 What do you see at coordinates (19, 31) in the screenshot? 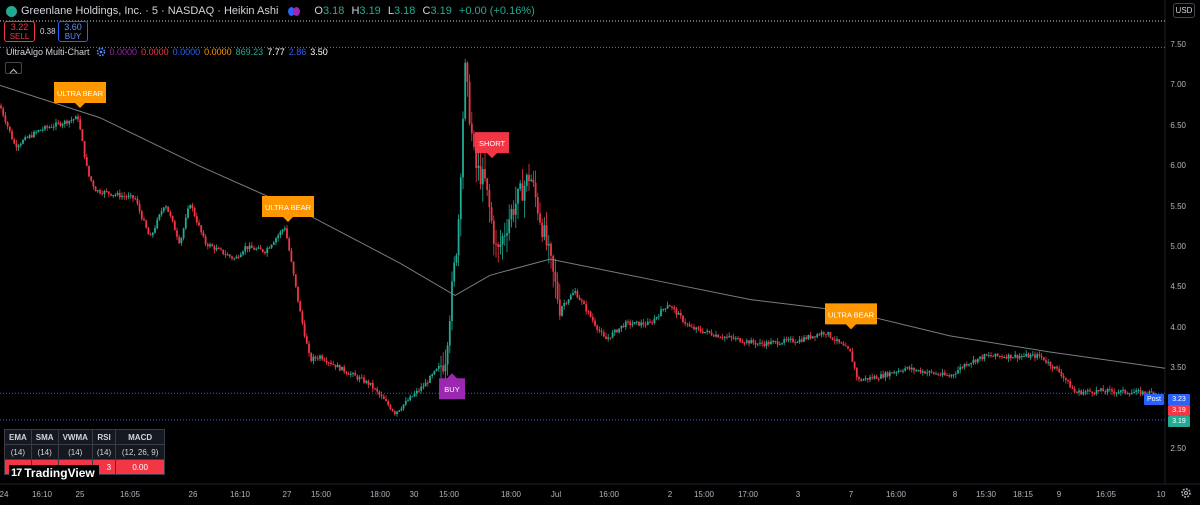
I see `sell-button: 3.22 SELL` at bounding box center [19, 31].